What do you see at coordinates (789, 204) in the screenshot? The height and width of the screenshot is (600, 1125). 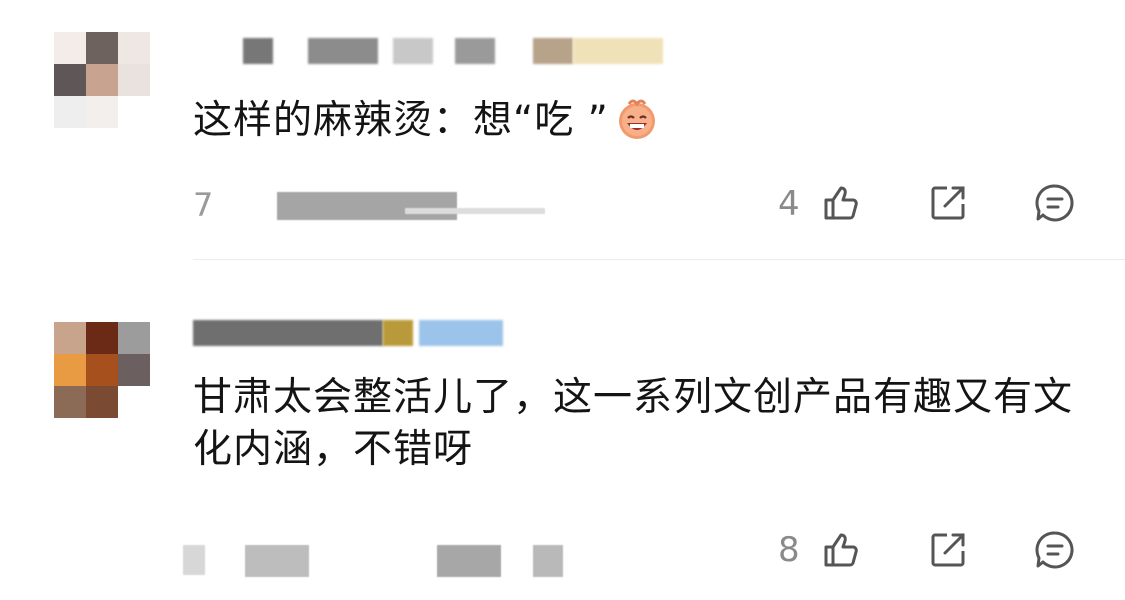 I see `like-count: 4` at bounding box center [789, 204].